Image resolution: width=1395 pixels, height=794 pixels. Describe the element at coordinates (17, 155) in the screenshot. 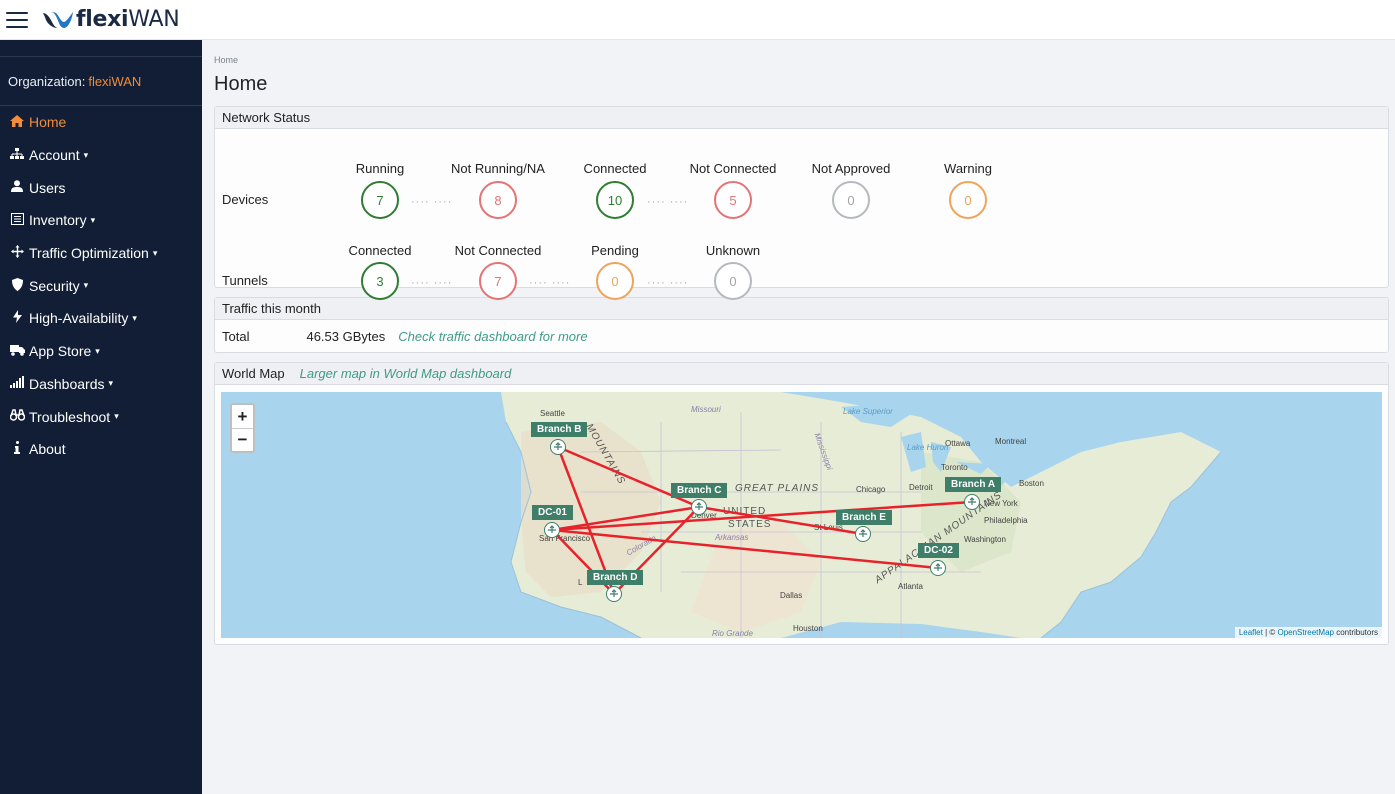

I see `sitemap-icon` at that location.